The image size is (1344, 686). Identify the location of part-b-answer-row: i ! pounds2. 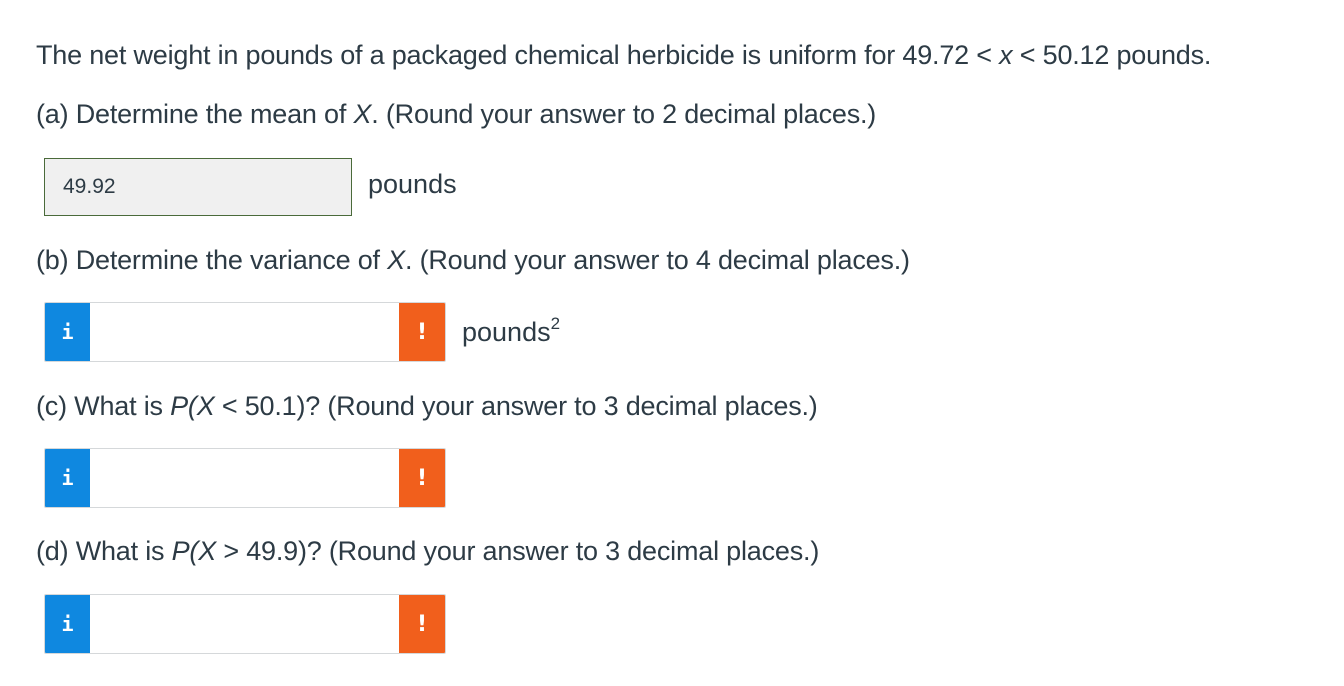
(302, 332).